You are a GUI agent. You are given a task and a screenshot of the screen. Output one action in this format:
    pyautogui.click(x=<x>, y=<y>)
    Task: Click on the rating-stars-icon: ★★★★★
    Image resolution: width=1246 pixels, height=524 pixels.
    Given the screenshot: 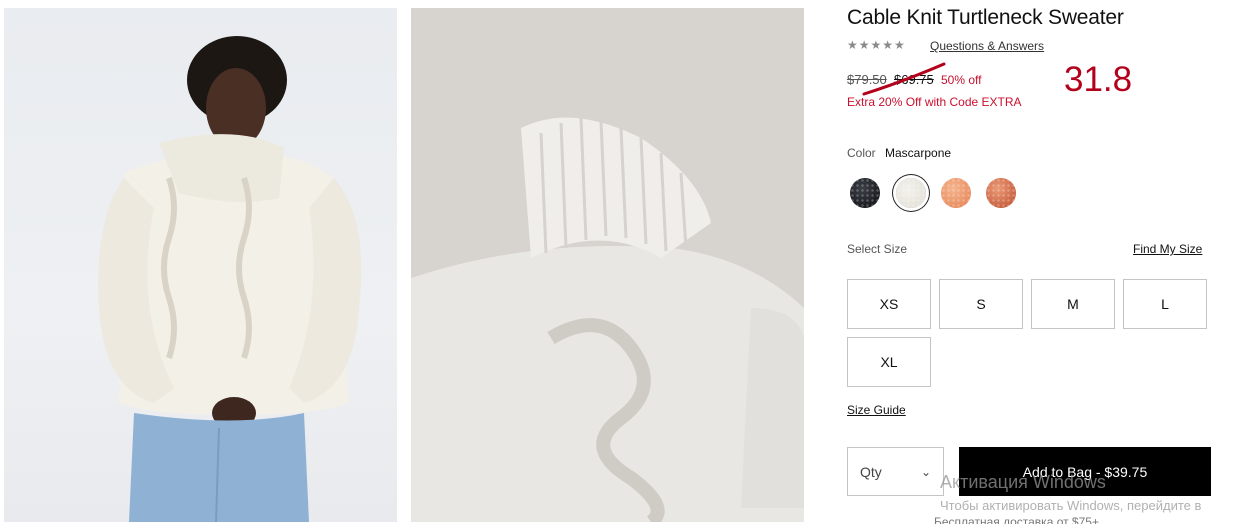 What is the action you would take?
    pyautogui.click(x=876, y=45)
    